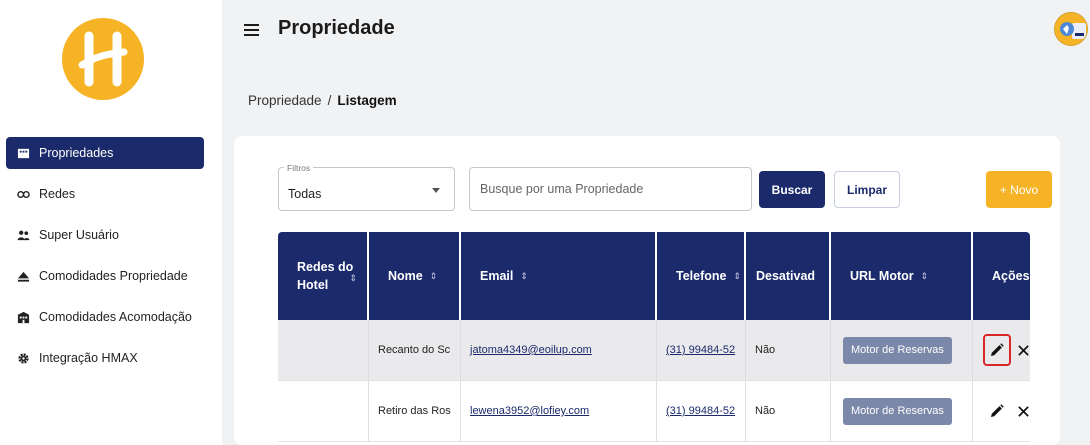 This screenshot has width=1090, height=445. I want to click on cell-email: jatoma4349@eoilup.com, so click(559, 350).